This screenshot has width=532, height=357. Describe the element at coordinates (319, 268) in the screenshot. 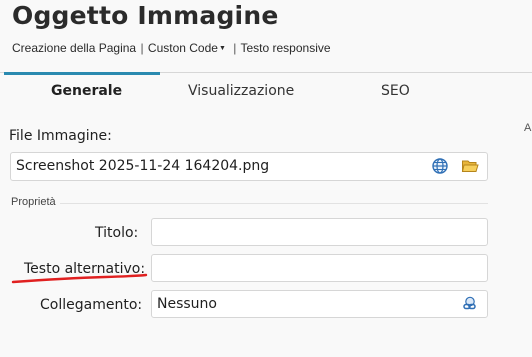

I see `alt-text-input` at that location.